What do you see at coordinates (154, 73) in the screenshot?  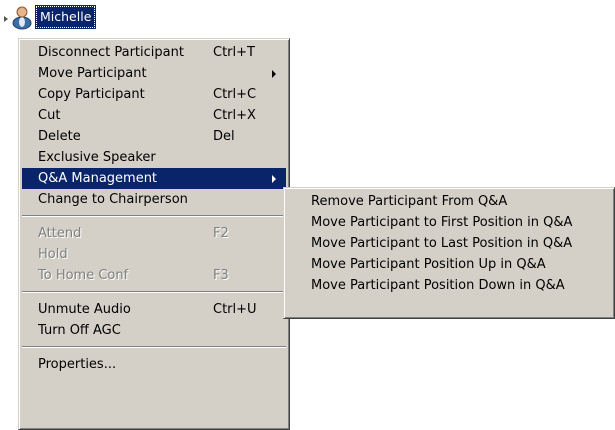 I see `menu-item-move-participant: Move Participant` at bounding box center [154, 73].